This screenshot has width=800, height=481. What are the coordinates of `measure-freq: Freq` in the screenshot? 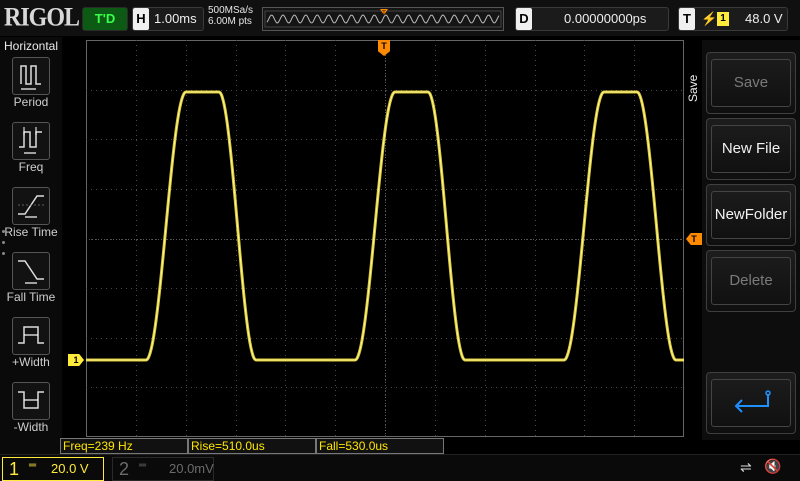 It's located at (31, 153).